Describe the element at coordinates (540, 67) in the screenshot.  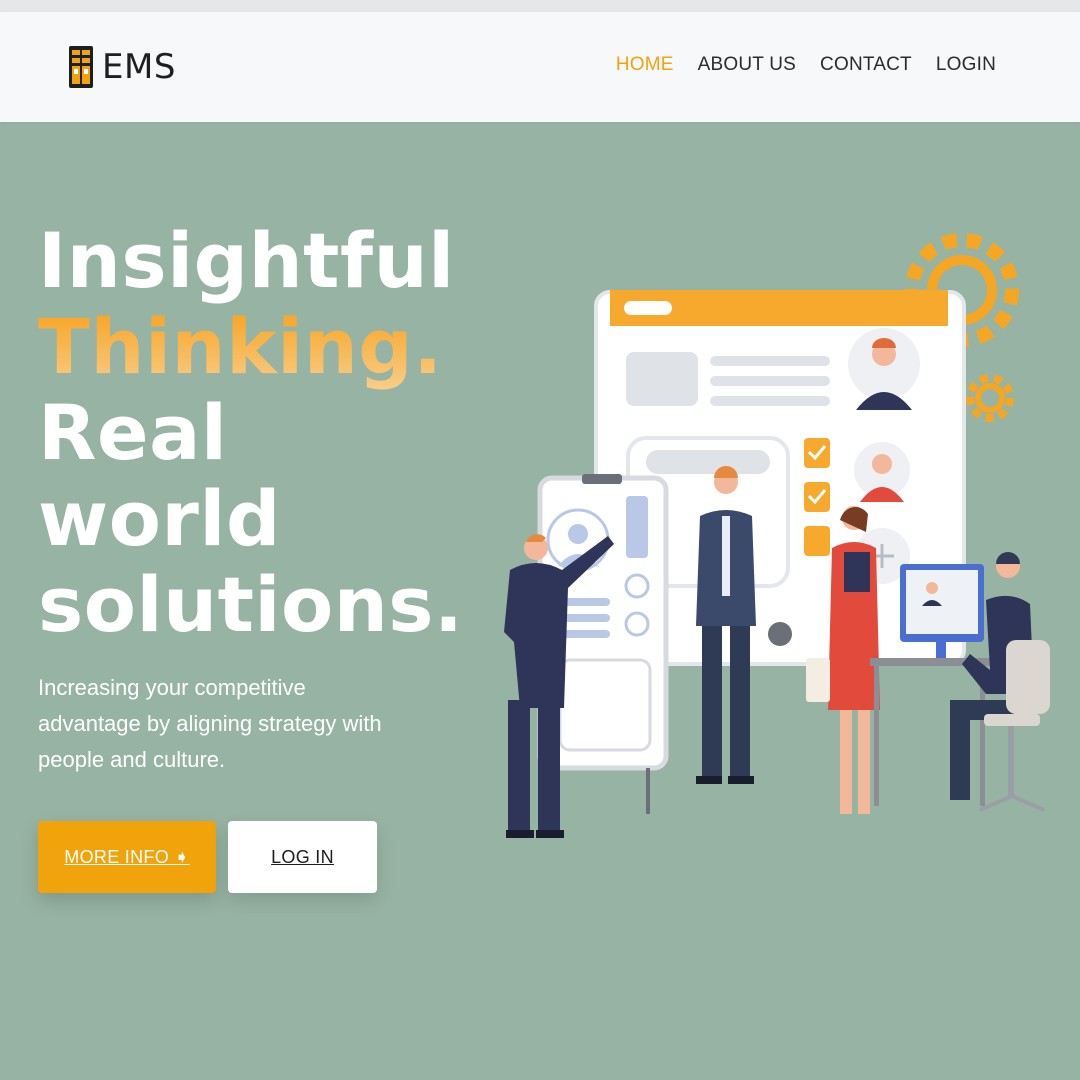
I see `navbar: EMS HOME ABOUT US CONTACT LOGIN` at that location.